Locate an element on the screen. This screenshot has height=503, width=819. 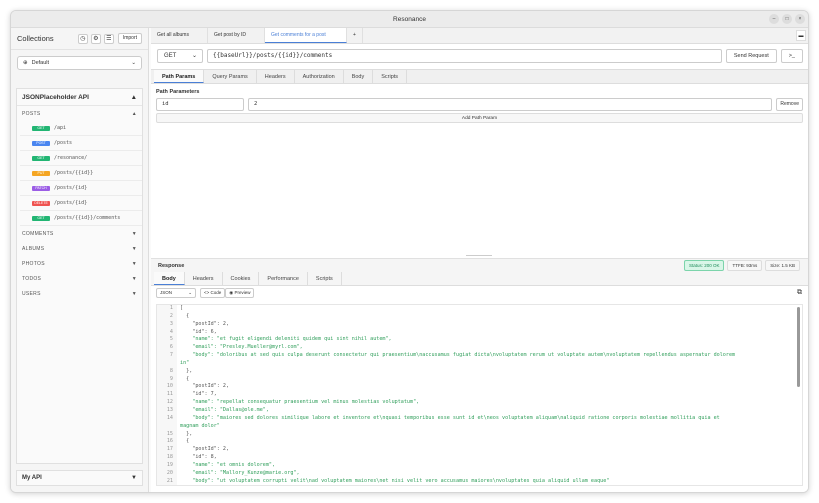
line-text: "email": "Mallory_Kunze@marie.org", is located at coordinates (240, 472).